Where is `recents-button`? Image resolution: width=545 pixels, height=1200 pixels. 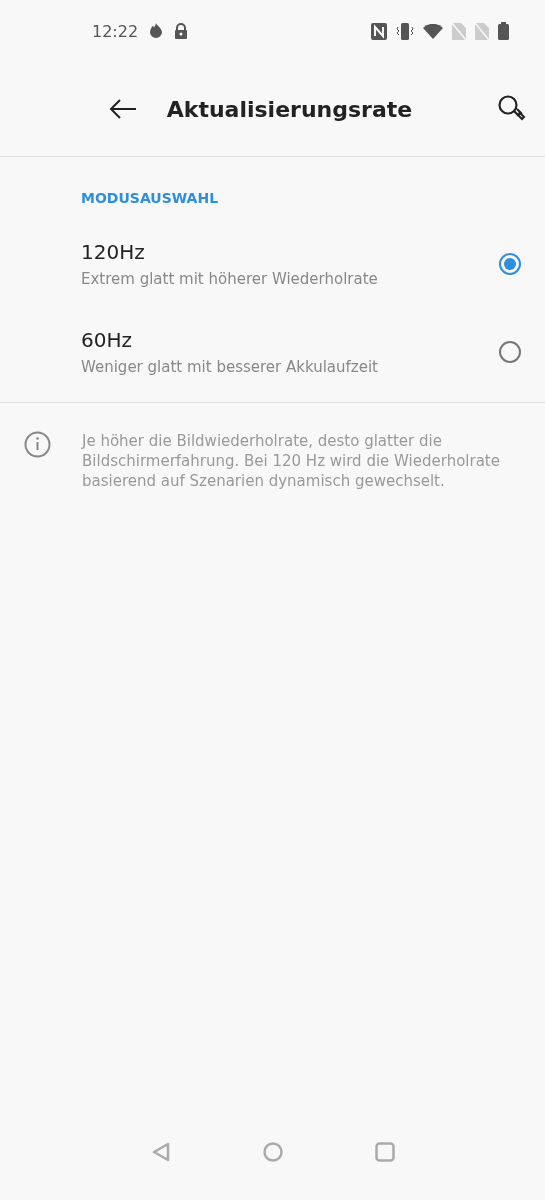 recents-button is located at coordinates (384, 1152).